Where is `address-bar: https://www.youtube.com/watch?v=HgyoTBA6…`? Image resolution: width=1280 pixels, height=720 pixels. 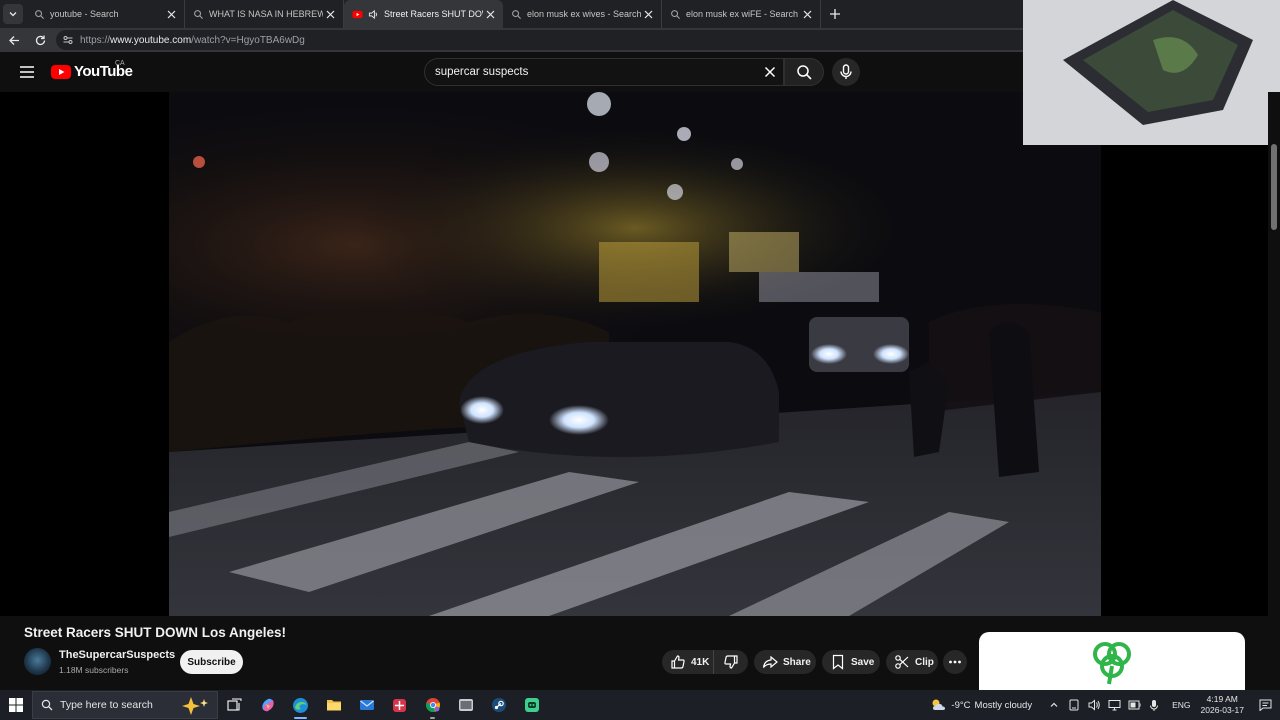
address-bar: https://www.youtube.com/watch?v=HgyoTBA6… is located at coordinates (545, 40).